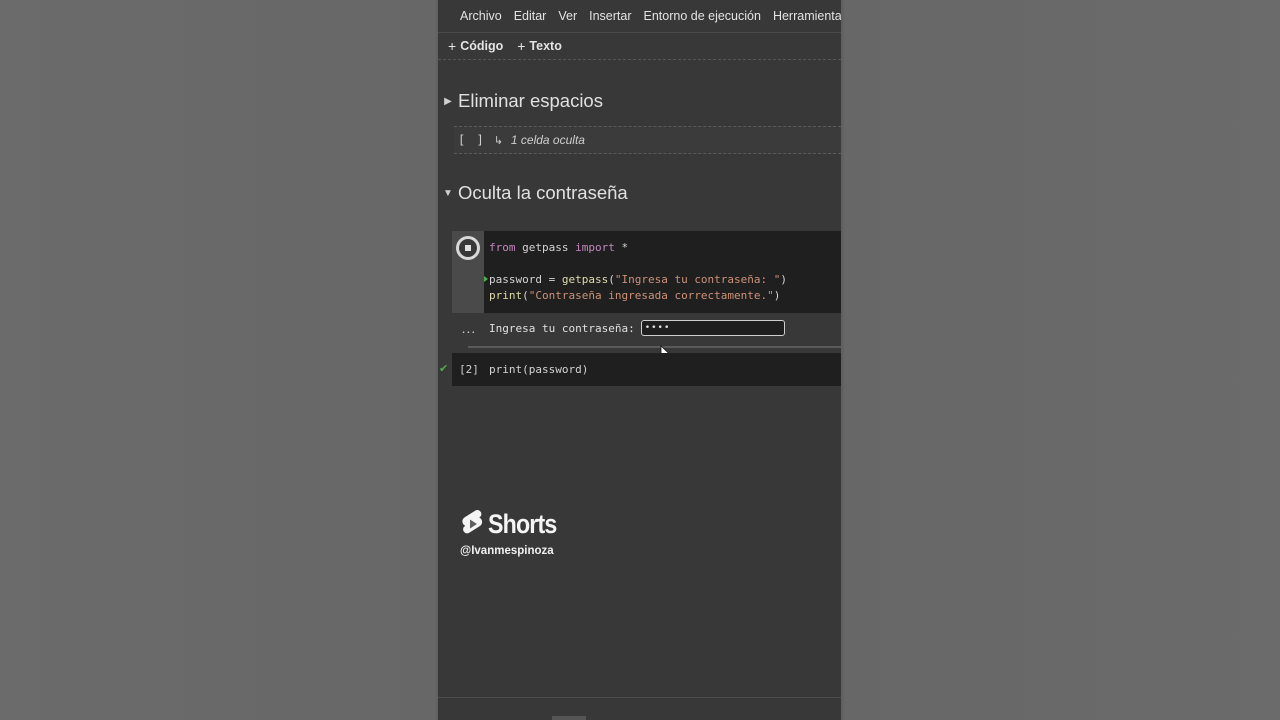 The width and height of the screenshot is (1280, 720). Describe the element at coordinates (482, 46) in the screenshot. I see `add-code-label: Código` at that location.